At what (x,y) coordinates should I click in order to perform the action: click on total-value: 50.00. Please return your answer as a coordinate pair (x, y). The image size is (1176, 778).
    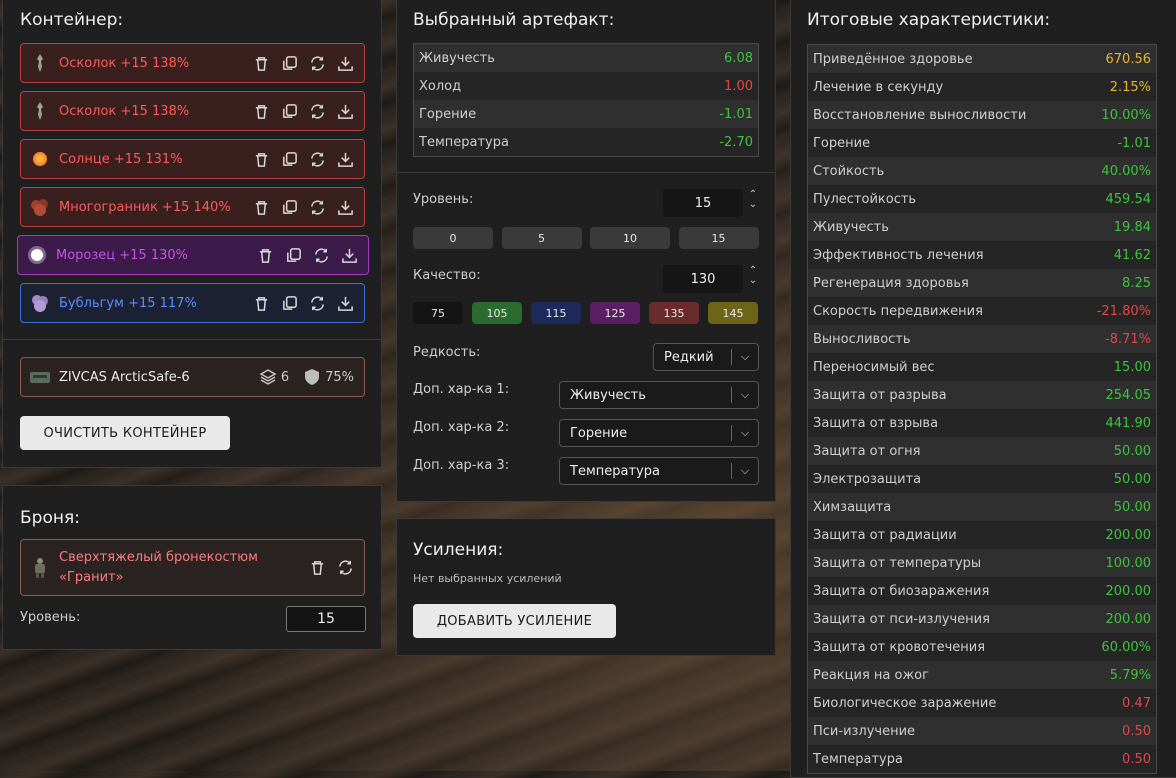
    Looking at the image, I should click on (1132, 479).